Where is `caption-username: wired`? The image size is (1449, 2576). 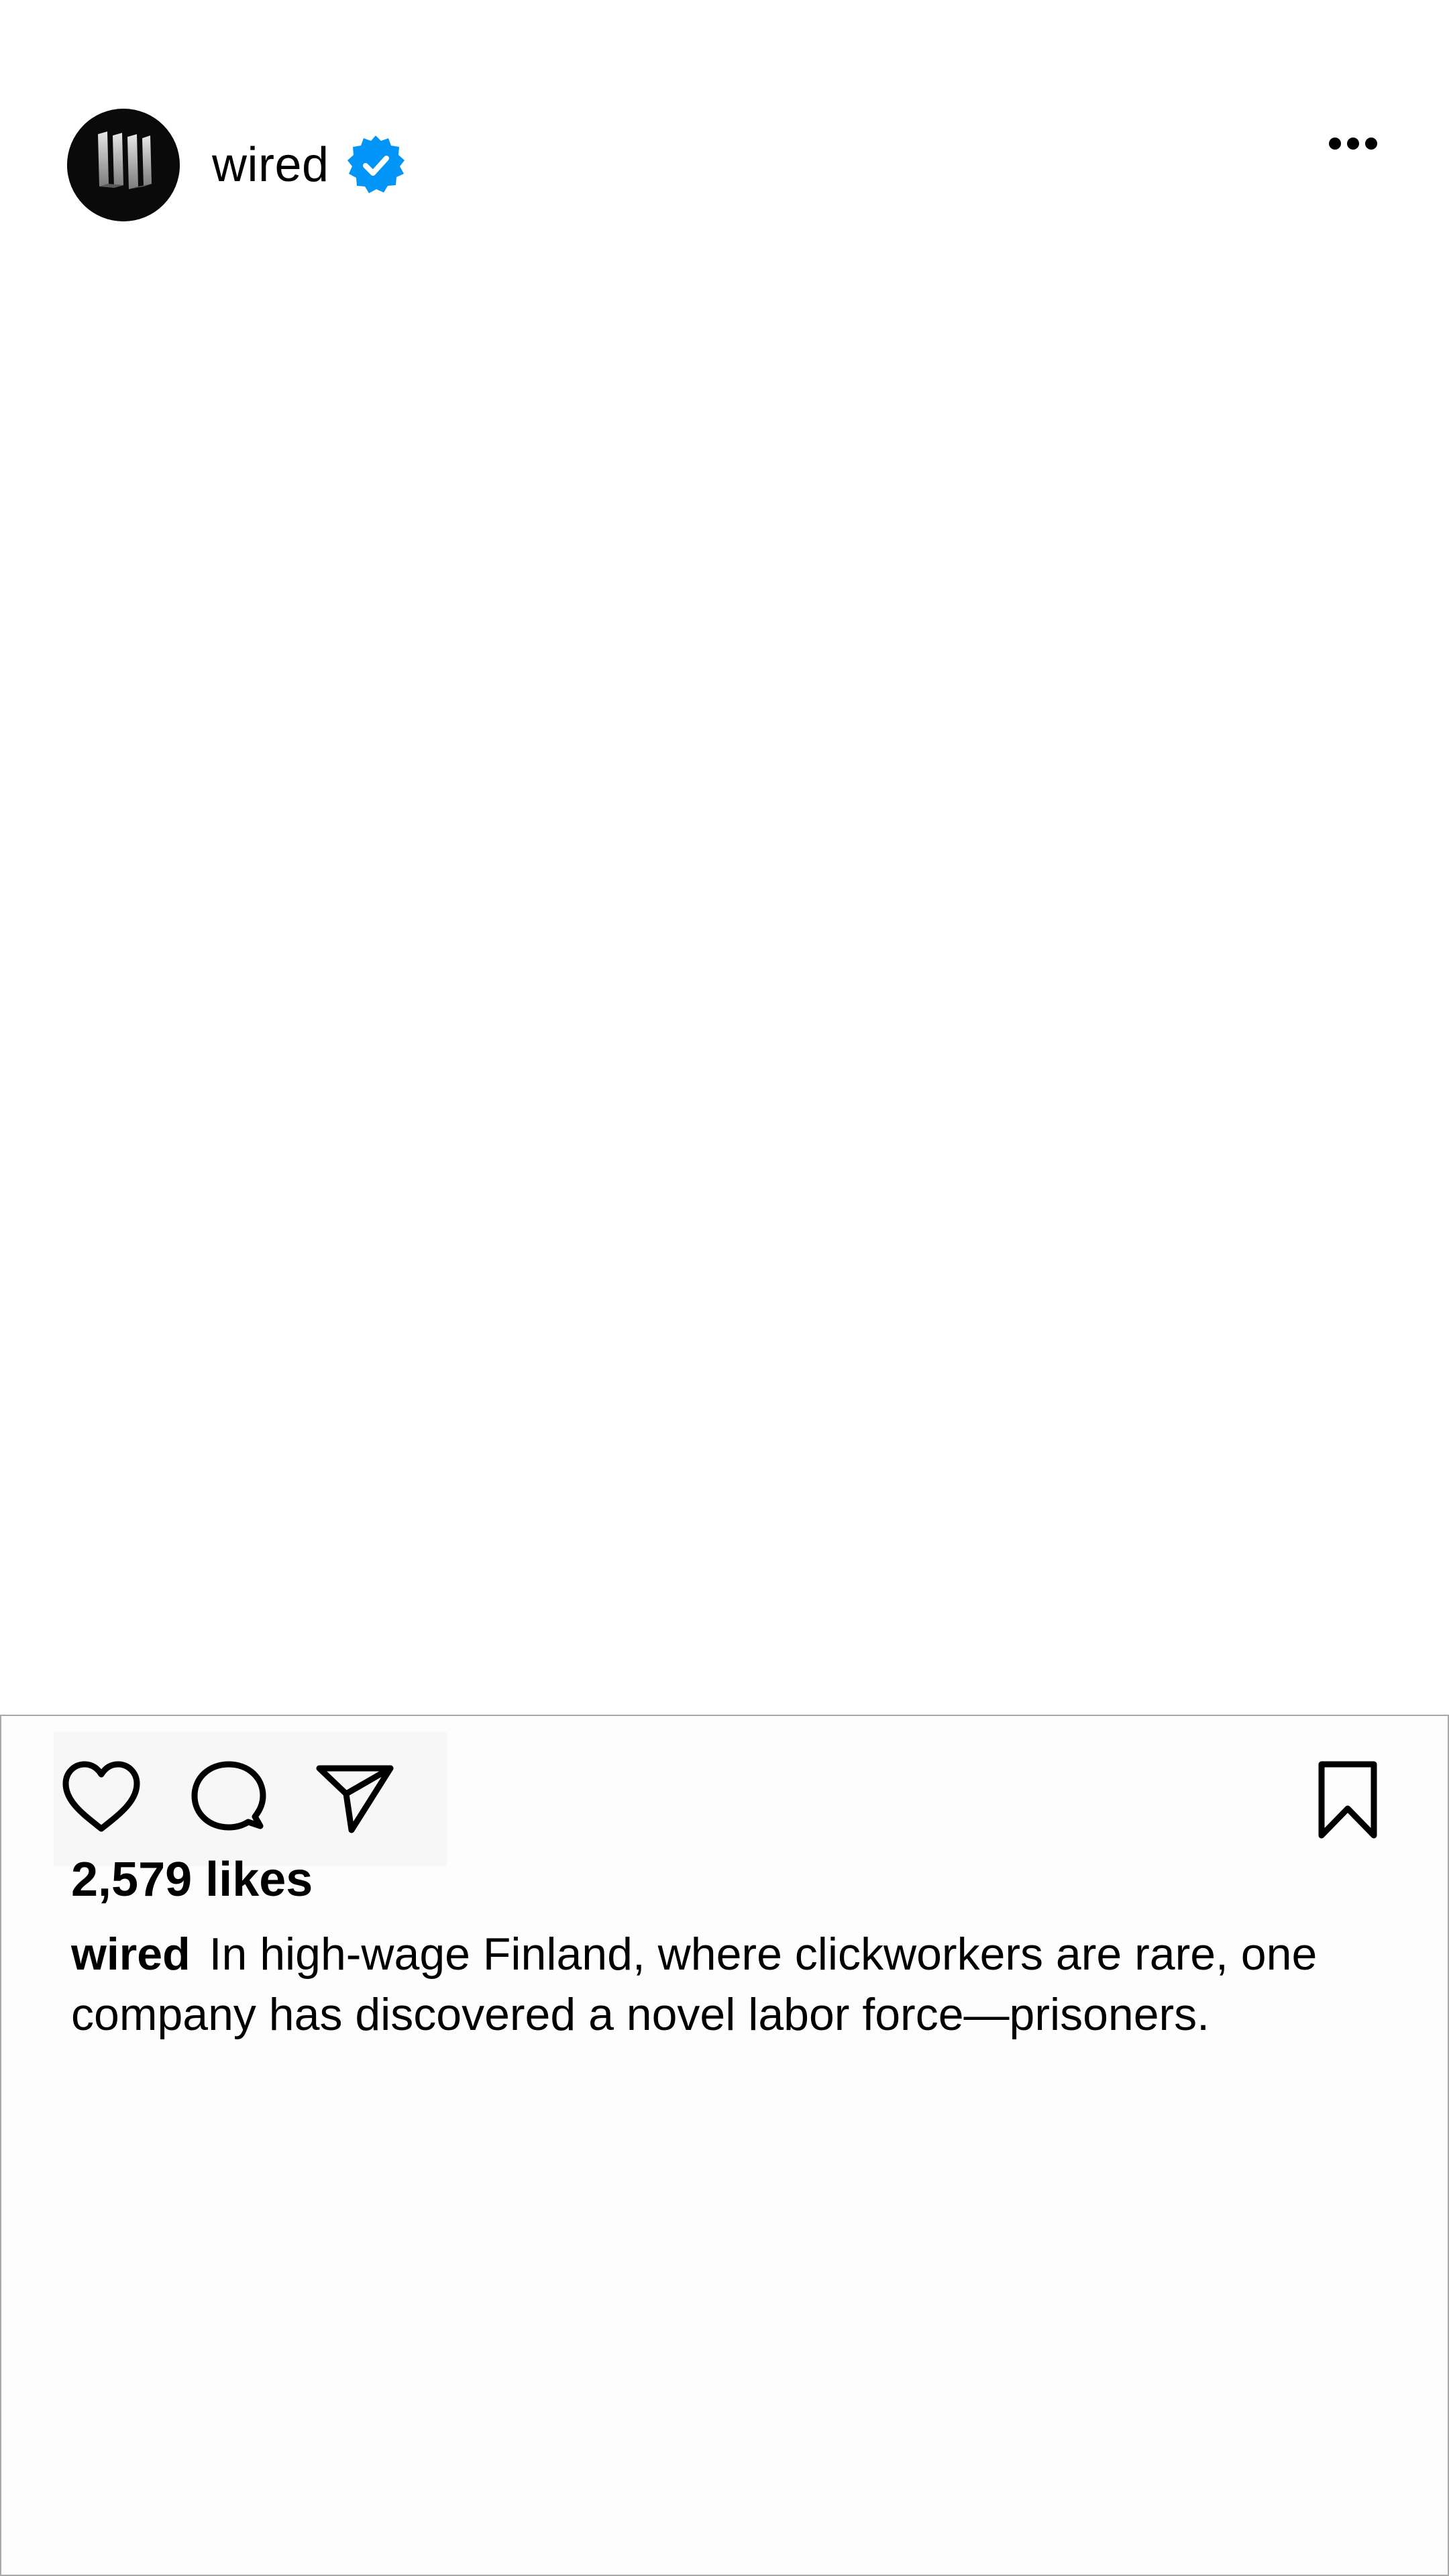 caption-username: wired is located at coordinates (131, 1954).